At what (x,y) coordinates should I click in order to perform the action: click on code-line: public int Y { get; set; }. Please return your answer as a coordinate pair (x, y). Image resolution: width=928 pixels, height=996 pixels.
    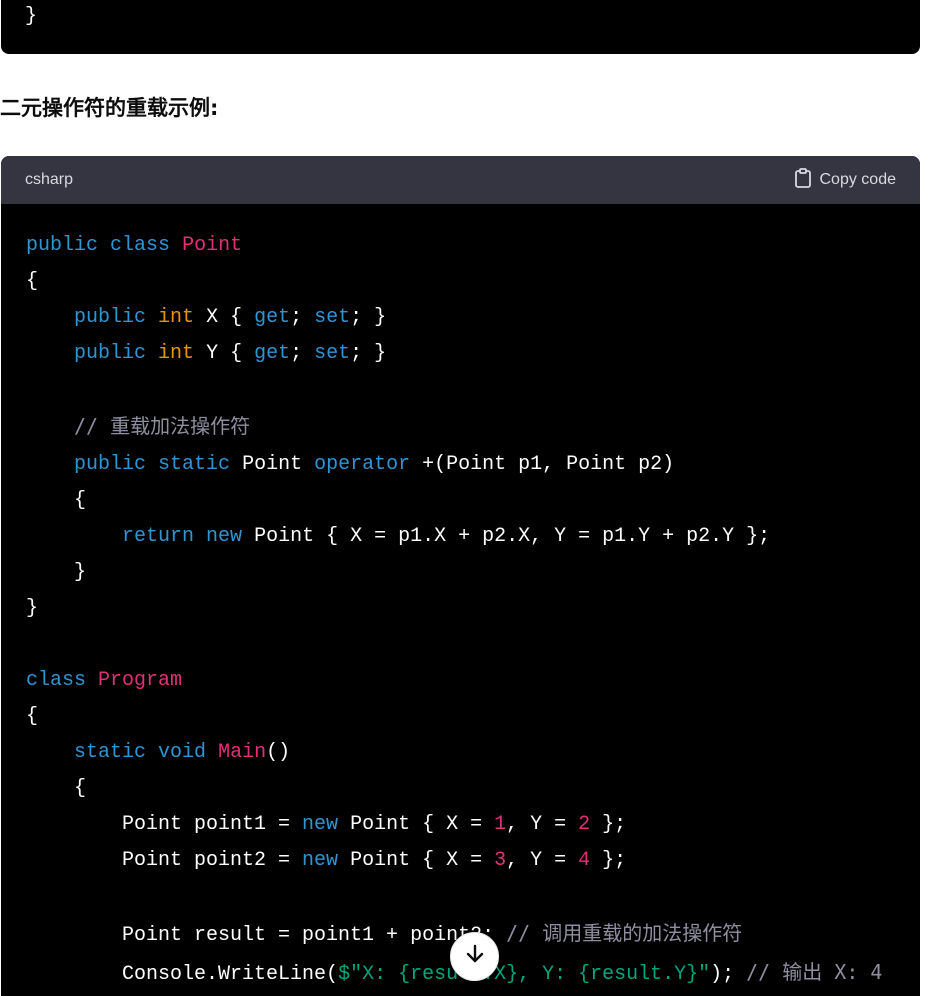
    Looking at the image, I should click on (230, 353).